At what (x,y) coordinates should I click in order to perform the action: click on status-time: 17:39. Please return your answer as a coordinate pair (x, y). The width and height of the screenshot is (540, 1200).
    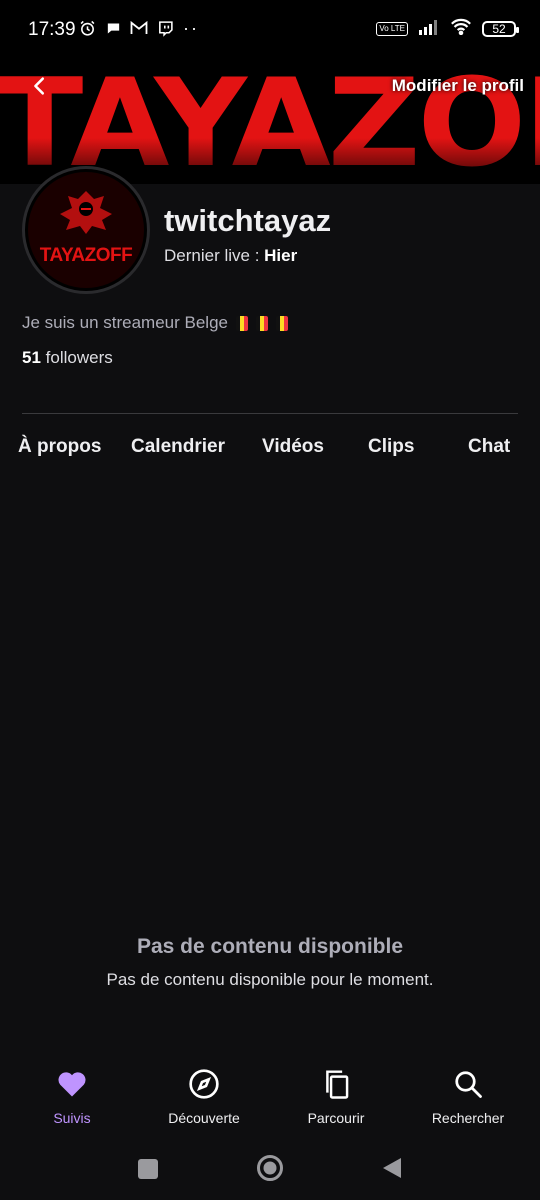
    Looking at the image, I should click on (52, 29).